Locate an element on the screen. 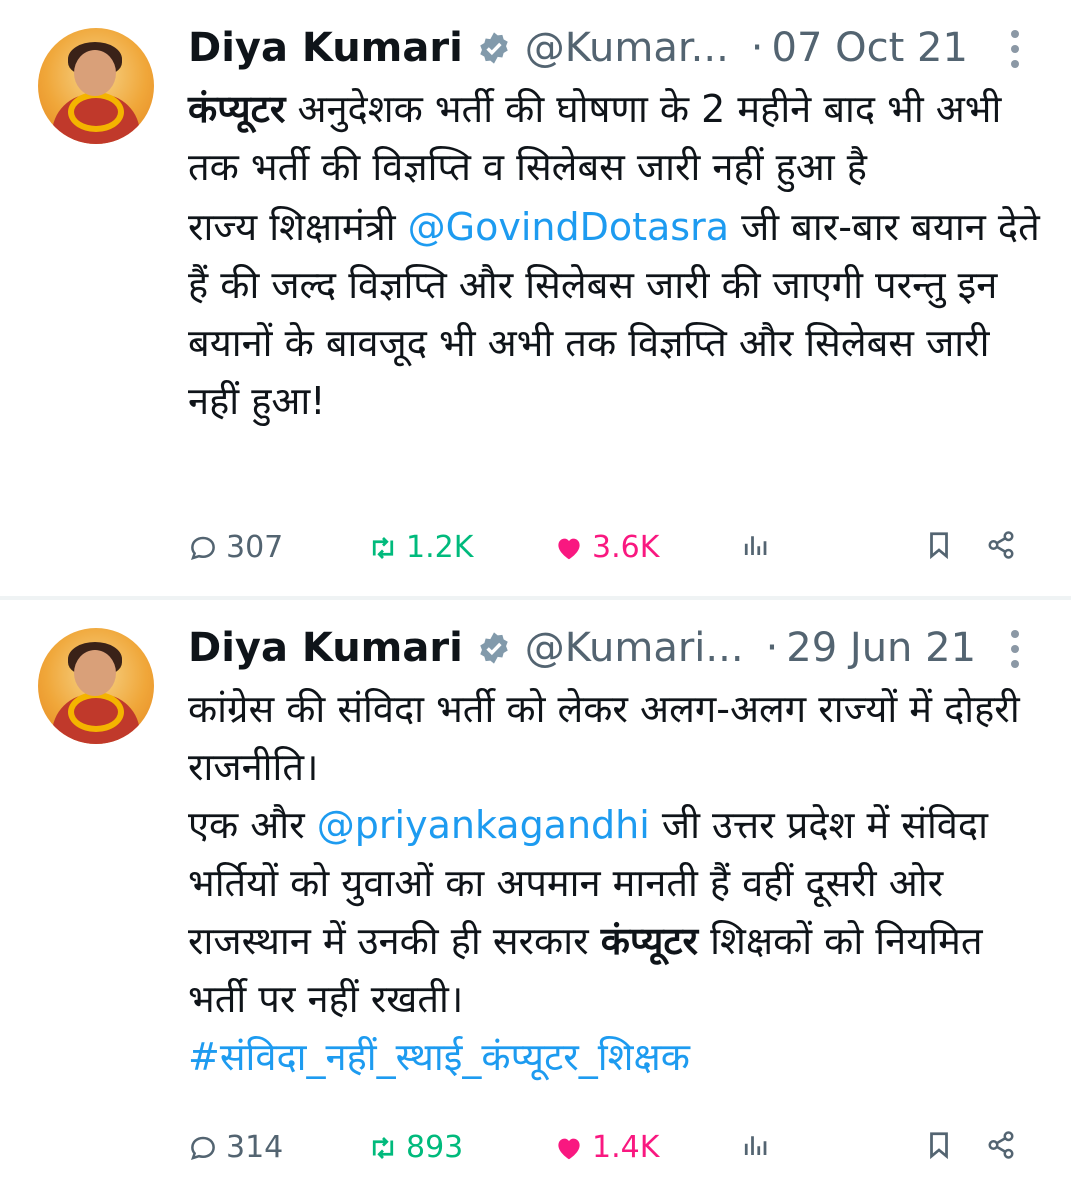 This screenshot has height=1200, width=1071. reply-count: 314 is located at coordinates (255, 1147).